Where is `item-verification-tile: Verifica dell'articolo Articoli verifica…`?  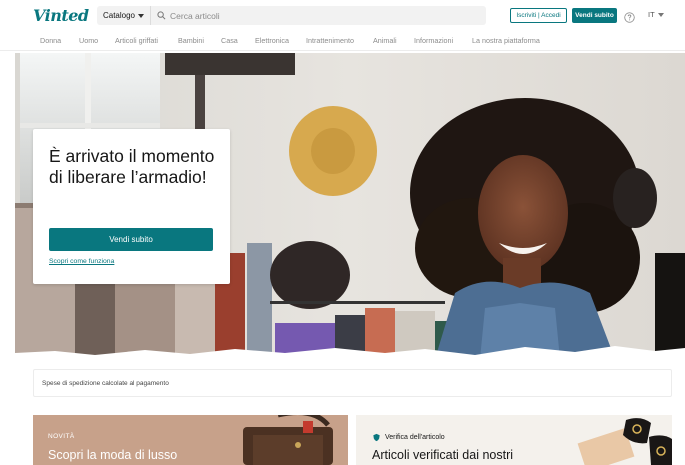
item-verification-tile: Verifica dell'articolo Articoli verifica… is located at coordinates (514, 440).